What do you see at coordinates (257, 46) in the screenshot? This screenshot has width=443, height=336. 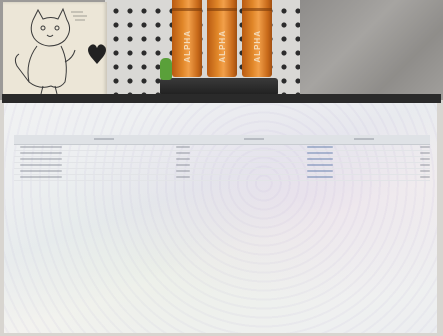 I see `can-3-brand: ALPHA` at bounding box center [257, 46].